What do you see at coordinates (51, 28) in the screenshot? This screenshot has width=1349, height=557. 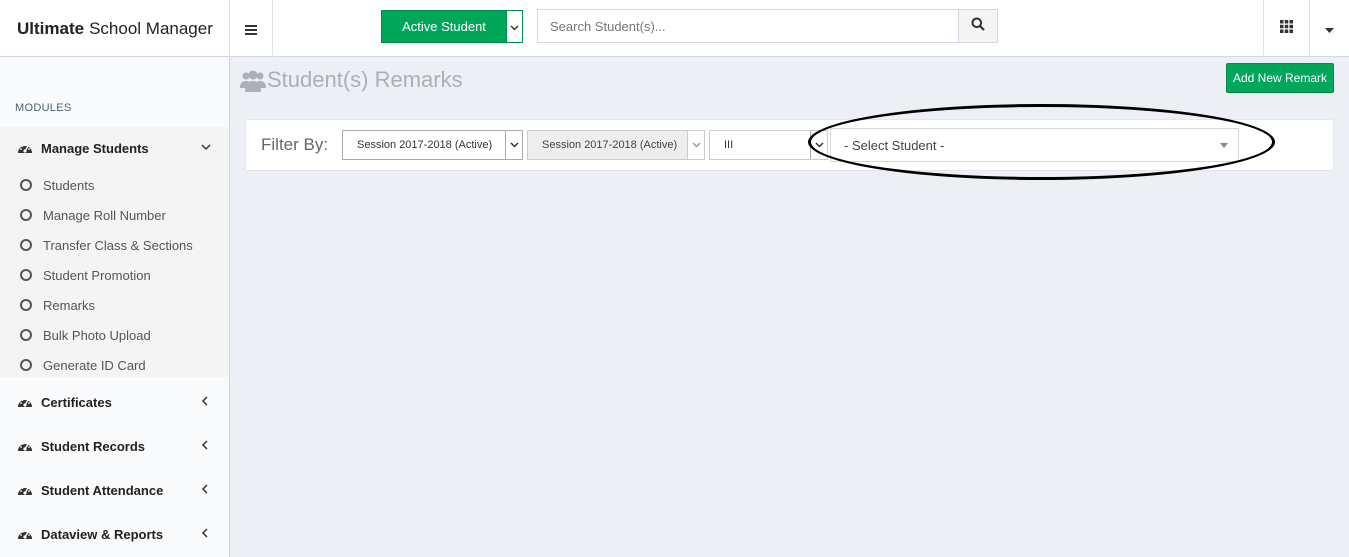 I see `logo-bold-text: Ultimate` at bounding box center [51, 28].